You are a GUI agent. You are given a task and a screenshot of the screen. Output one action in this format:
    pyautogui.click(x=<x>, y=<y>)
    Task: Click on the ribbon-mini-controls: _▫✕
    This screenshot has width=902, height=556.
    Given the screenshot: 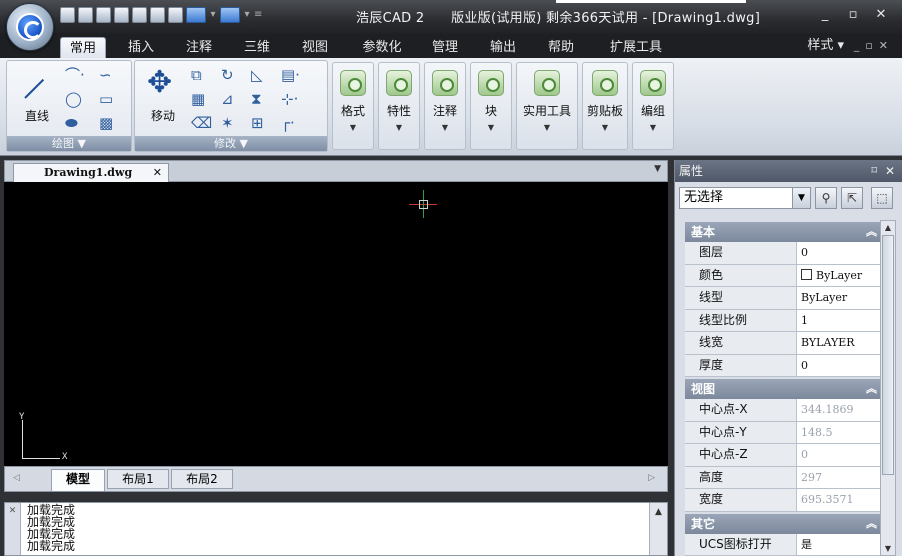 What is the action you would take?
    pyautogui.click(x=874, y=45)
    